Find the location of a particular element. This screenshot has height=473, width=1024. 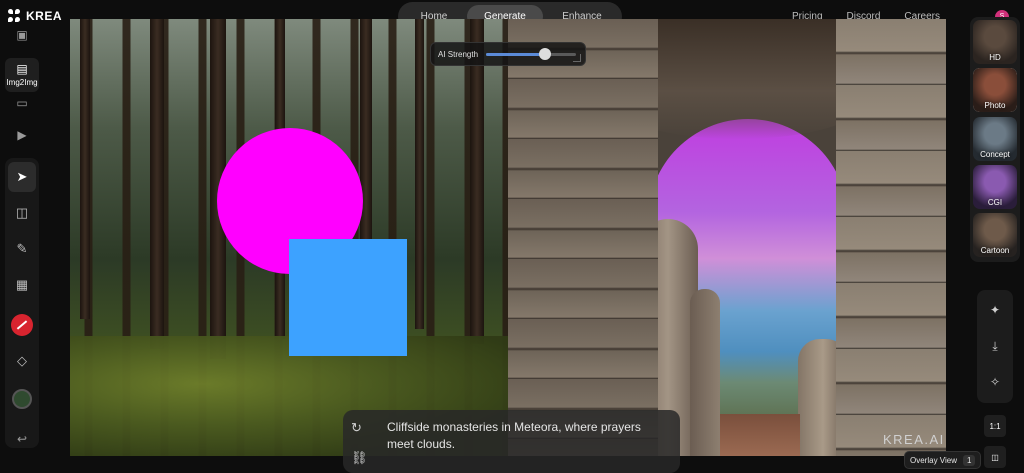

image-upload-tool: ▦ is located at coordinates (22, 285).